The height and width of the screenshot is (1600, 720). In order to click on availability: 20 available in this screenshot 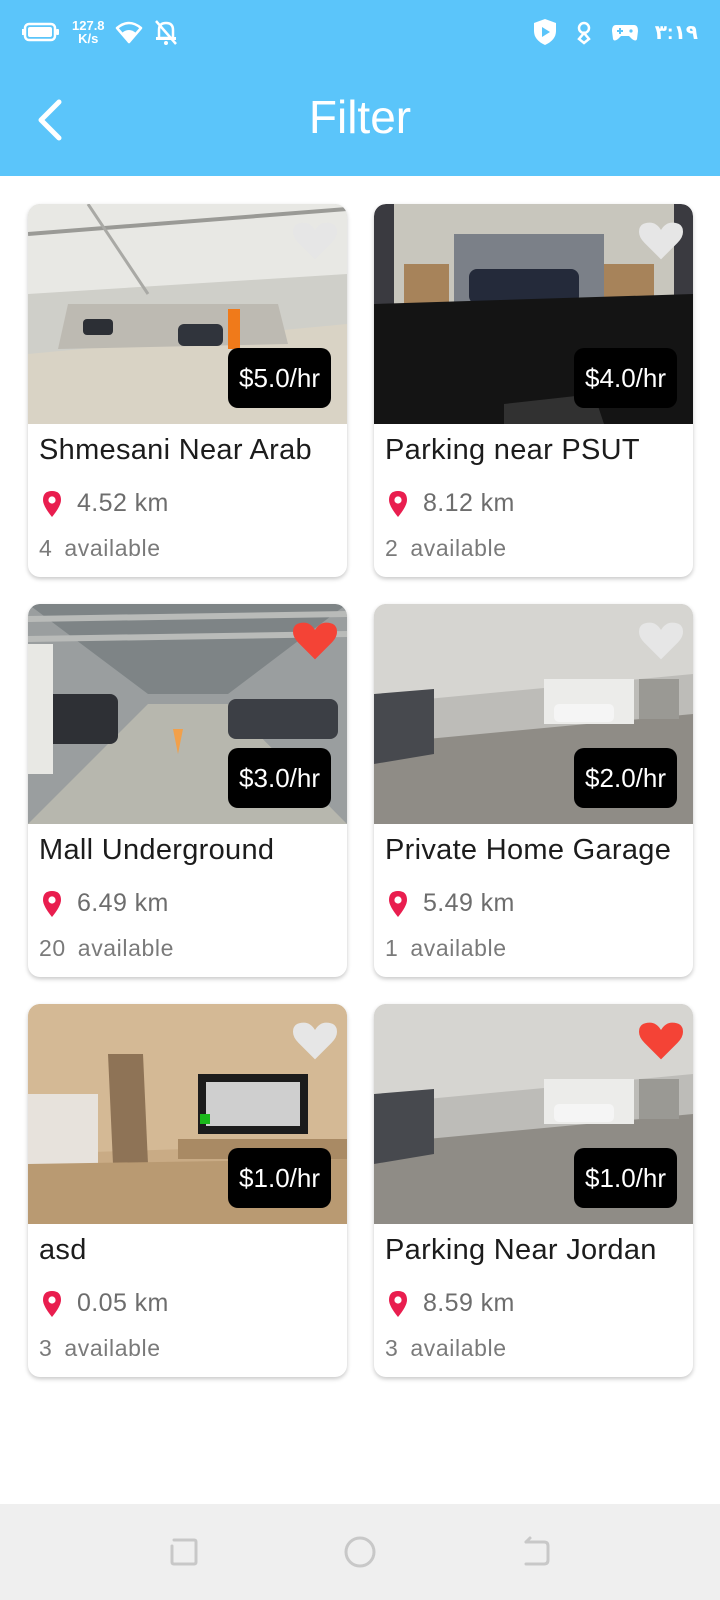, I will do `click(112, 948)`.